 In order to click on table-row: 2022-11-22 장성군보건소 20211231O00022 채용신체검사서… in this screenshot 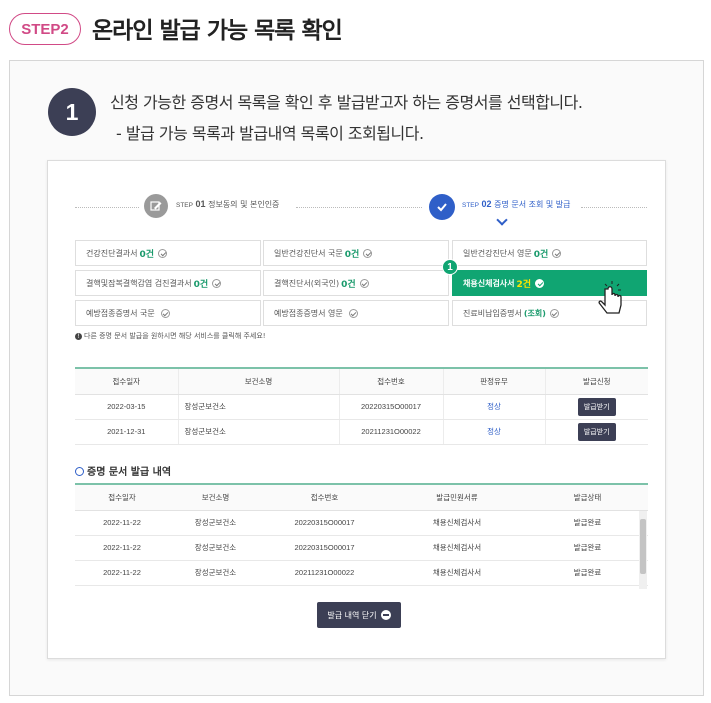, I will do `click(361, 573)`.